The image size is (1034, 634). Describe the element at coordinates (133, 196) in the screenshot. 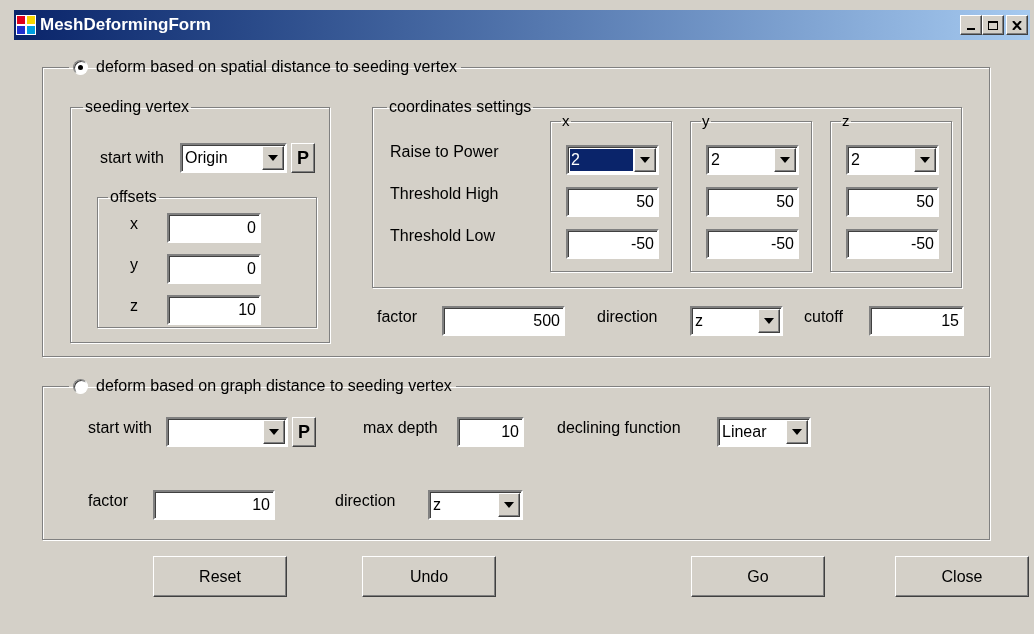

I see `group-title: offsets` at that location.